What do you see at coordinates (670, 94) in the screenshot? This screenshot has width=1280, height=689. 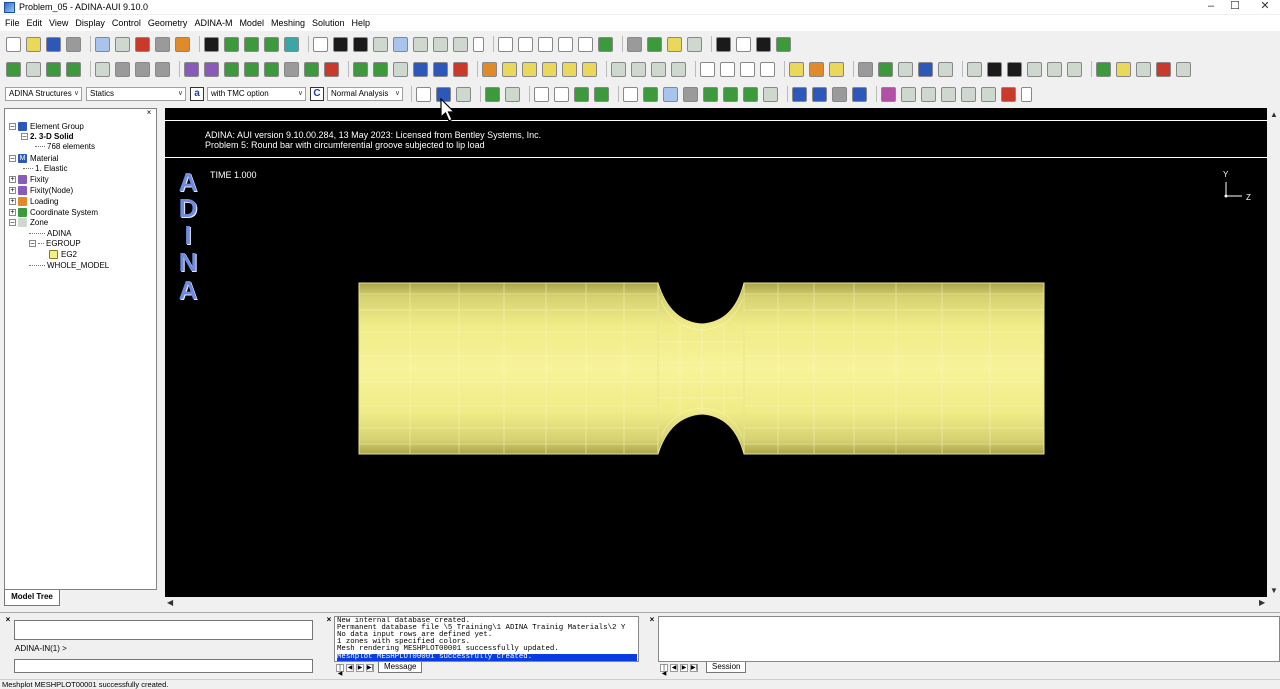 I see `direction-icon` at bounding box center [670, 94].